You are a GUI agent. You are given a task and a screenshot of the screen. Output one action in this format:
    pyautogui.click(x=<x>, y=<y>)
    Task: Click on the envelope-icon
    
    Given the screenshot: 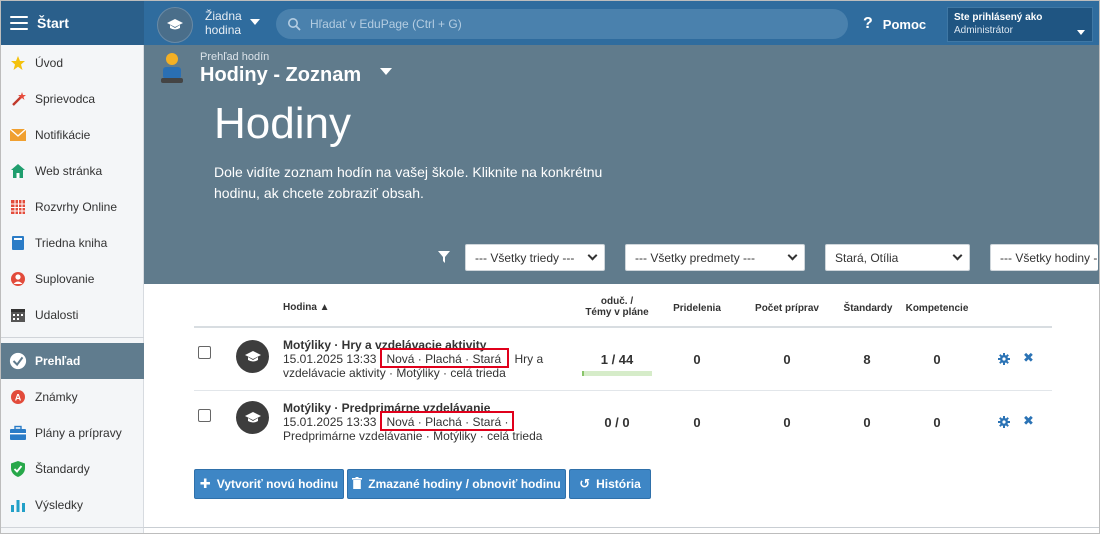 What is the action you would take?
    pyautogui.click(x=18, y=135)
    